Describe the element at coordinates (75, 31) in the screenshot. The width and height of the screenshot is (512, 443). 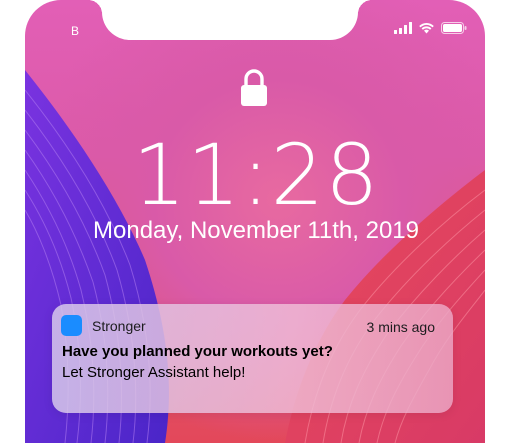
I see `carrier-label: B` at that location.